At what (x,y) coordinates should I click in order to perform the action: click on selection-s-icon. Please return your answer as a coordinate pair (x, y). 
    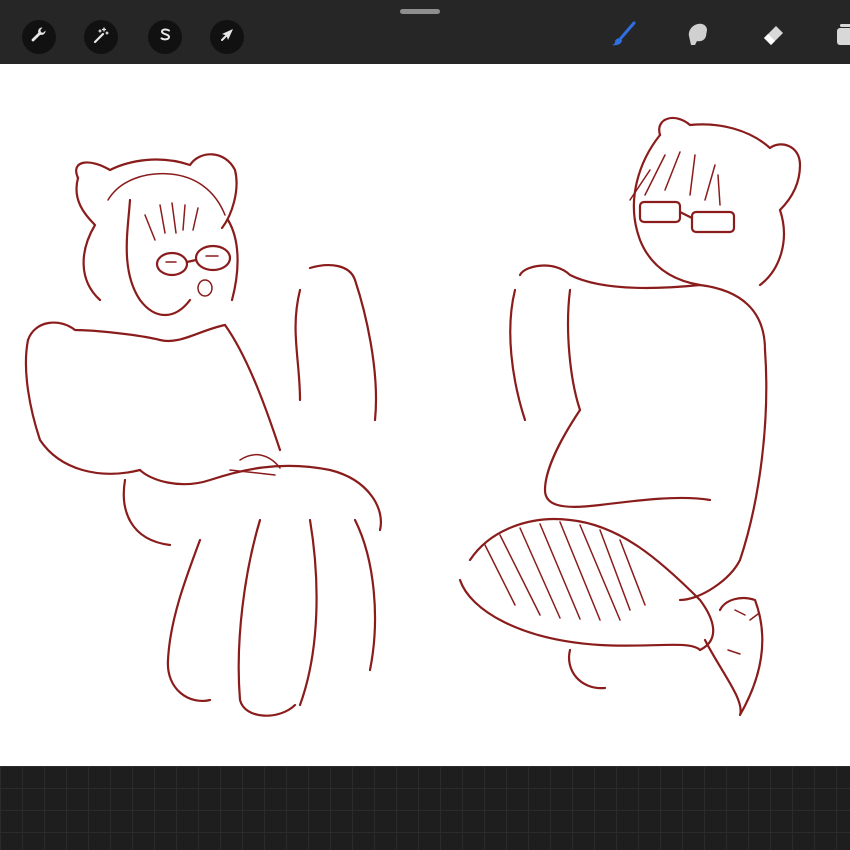
    Looking at the image, I should click on (165, 37).